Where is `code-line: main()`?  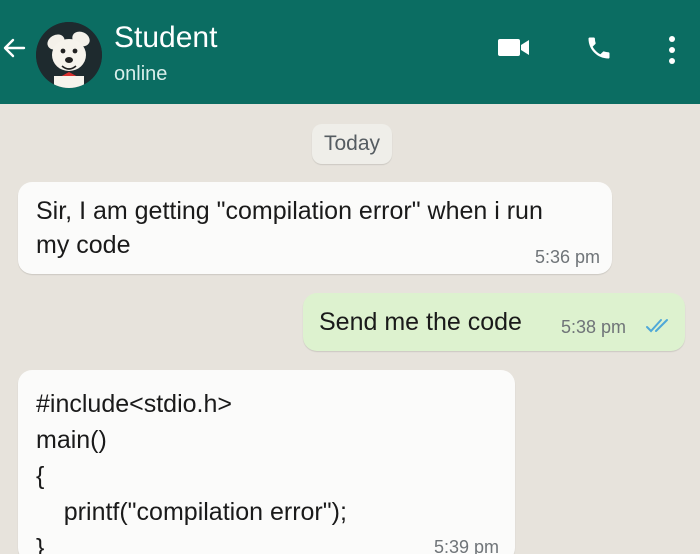
code-line: main() is located at coordinates (71, 440).